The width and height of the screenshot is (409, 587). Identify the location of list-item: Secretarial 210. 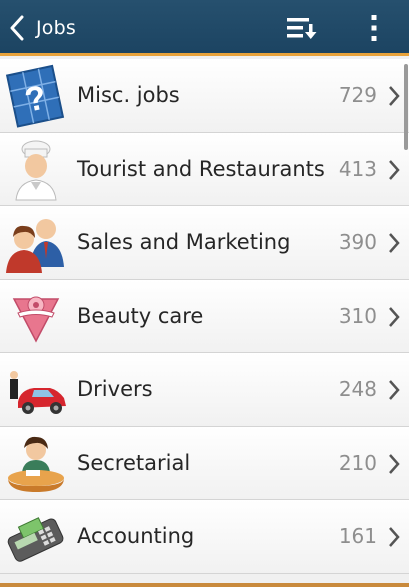
(204, 463).